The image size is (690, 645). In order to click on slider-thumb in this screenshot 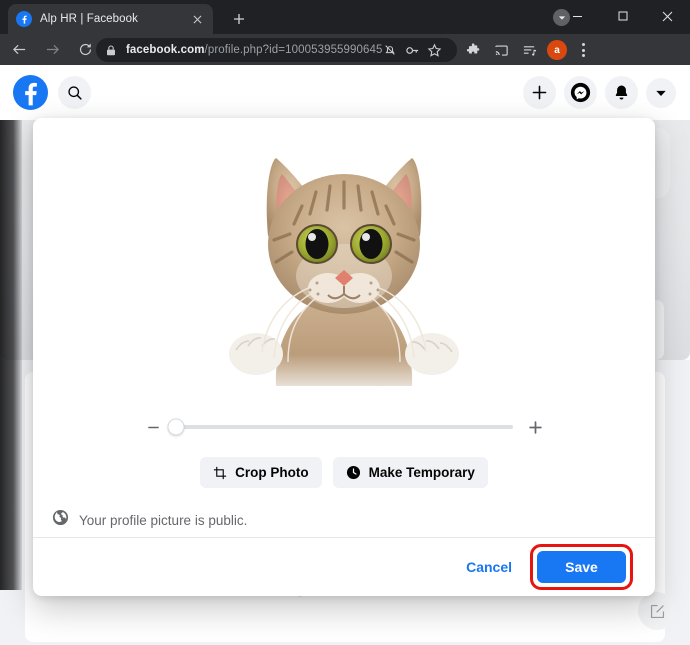, I will do `click(176, 427)`.